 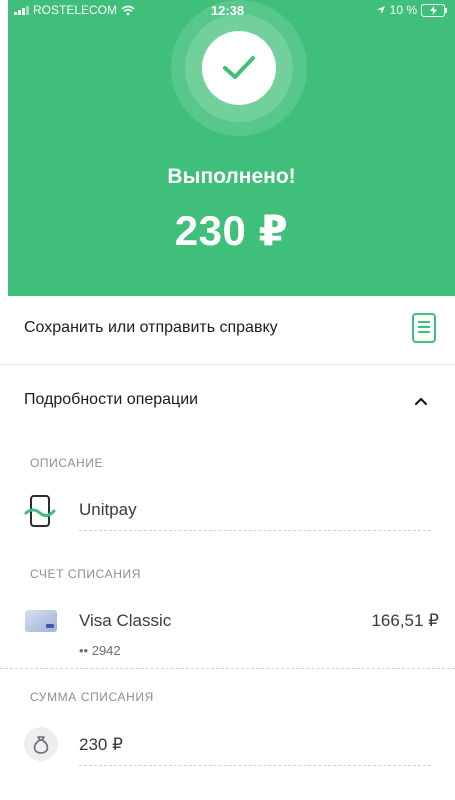 I want to click on battery-group: 10 %, so click(x=411, y=10).